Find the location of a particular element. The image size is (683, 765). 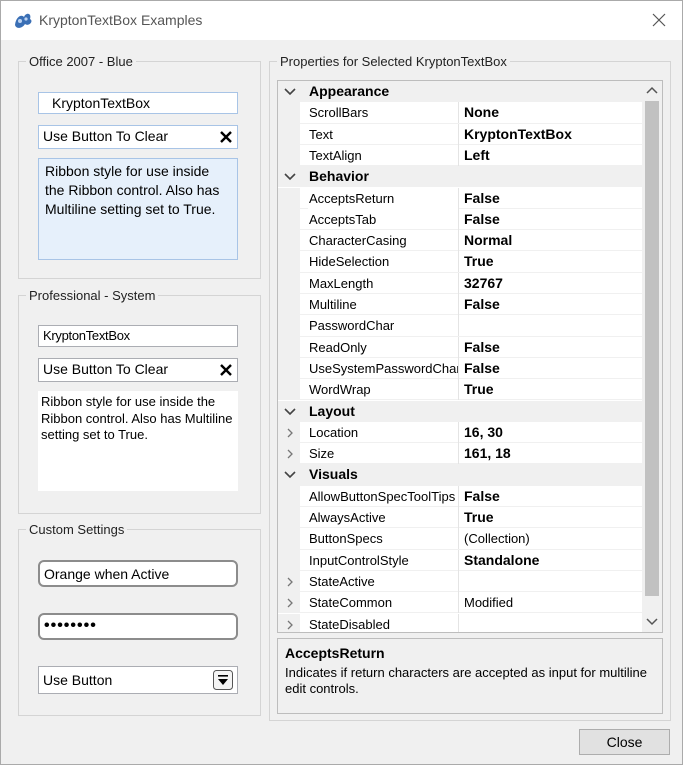

property-row: ButtonSpecs (Collection) is located at coordinates (460, 539).